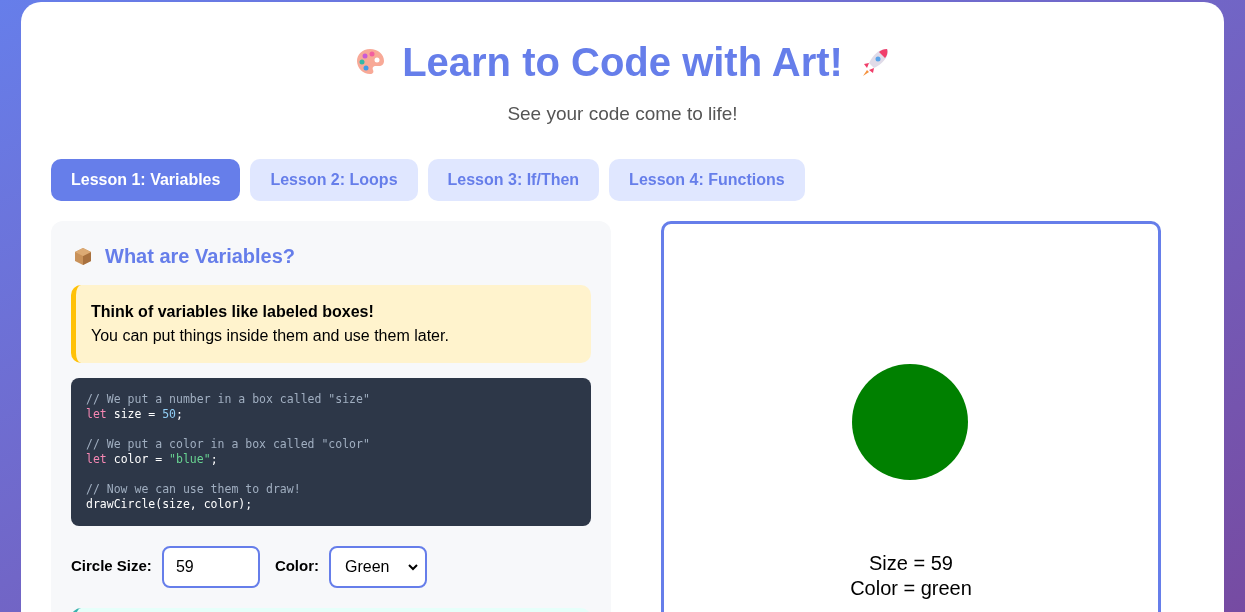 This screenshot has width=1245, height=612. I want to click on lesson-heading: What are Variables?, so click(200, 256).